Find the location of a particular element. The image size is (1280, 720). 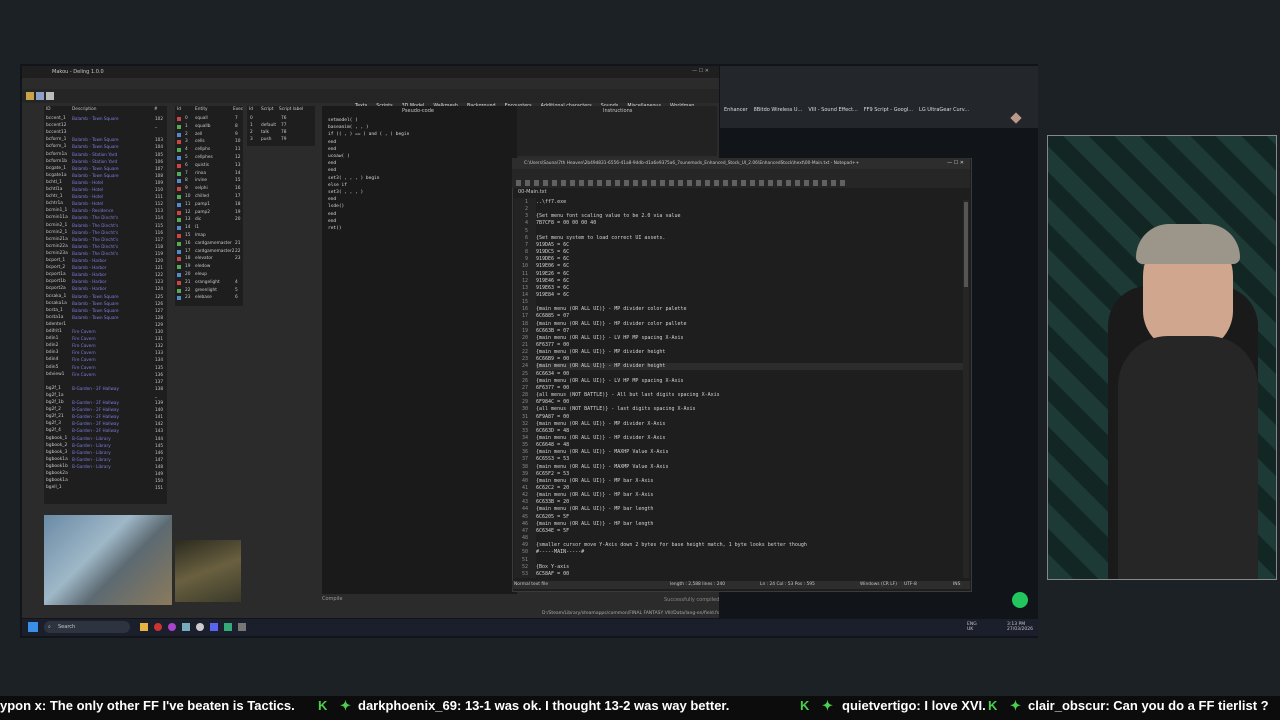

table-row: bg2f_1b B-Garden - 2F Hallway 139 is located at coordinates (105, 403).